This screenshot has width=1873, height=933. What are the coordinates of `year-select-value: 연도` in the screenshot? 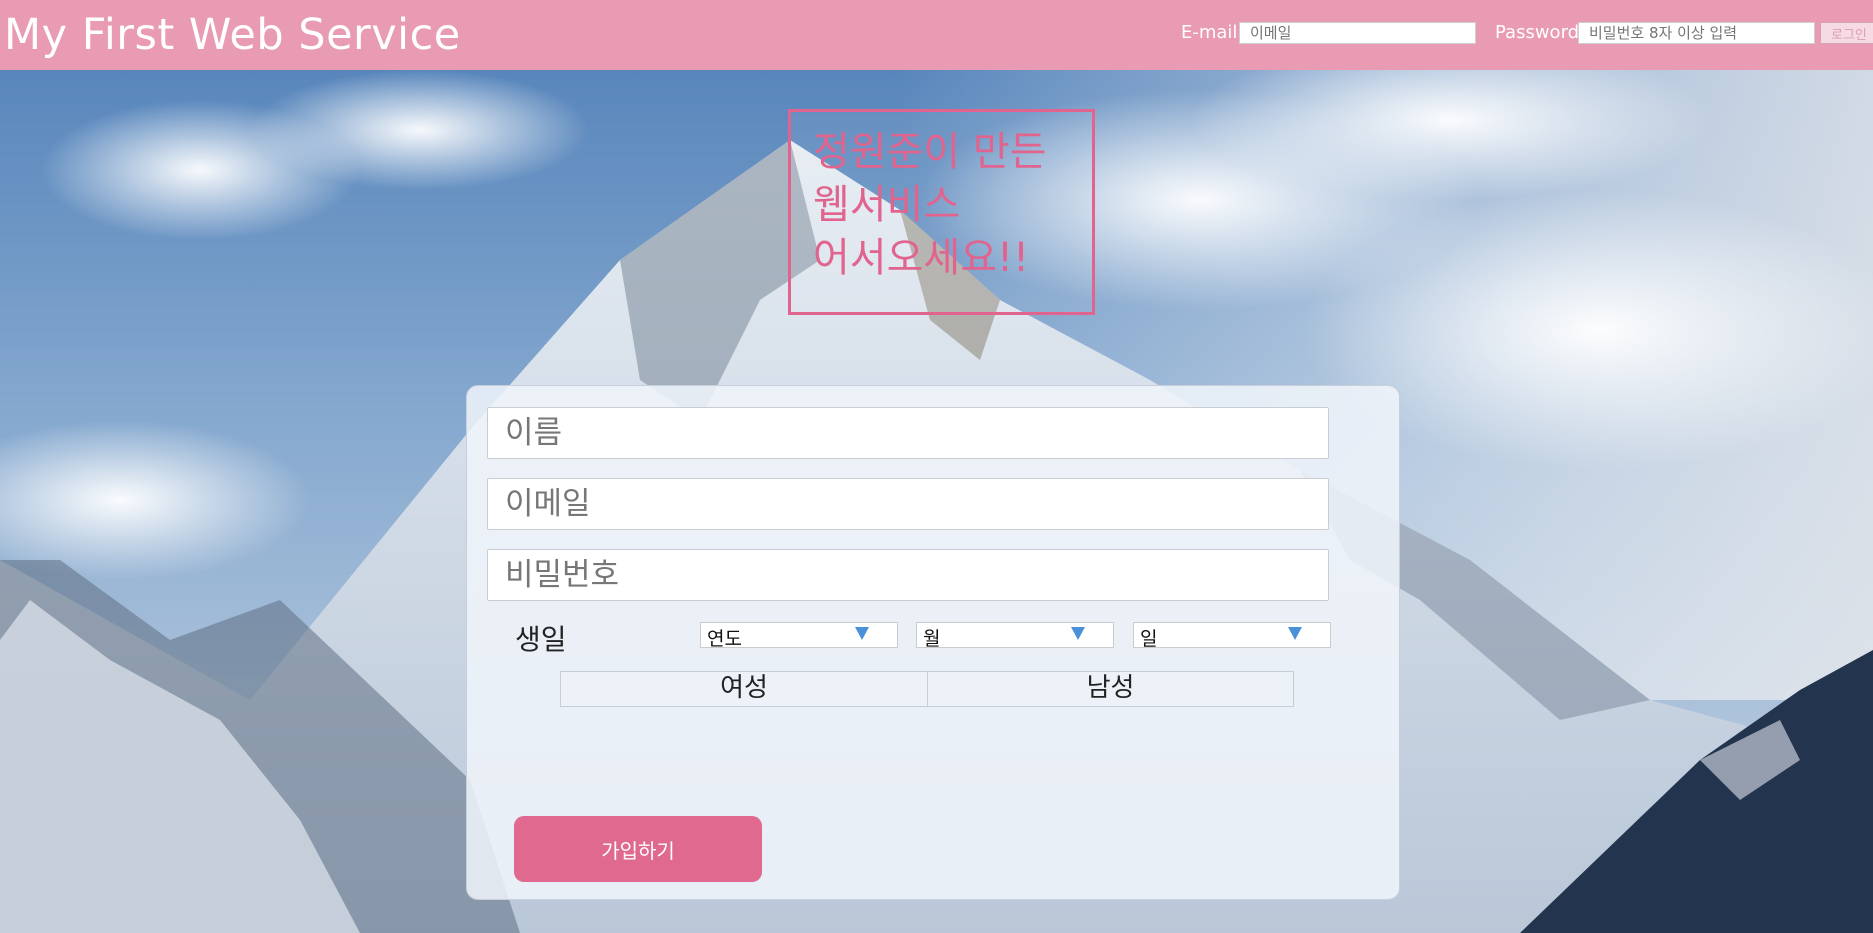 It's located at (724, 639).